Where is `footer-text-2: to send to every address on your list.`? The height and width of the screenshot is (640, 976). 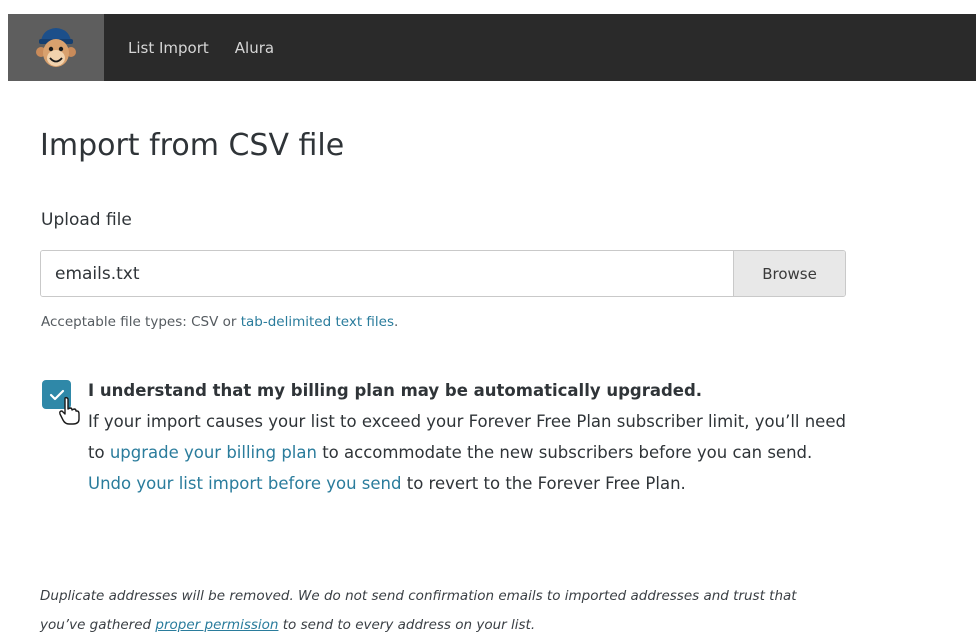 footer-text-2: to send to every address on your list. is located at coordinates (407, 625).